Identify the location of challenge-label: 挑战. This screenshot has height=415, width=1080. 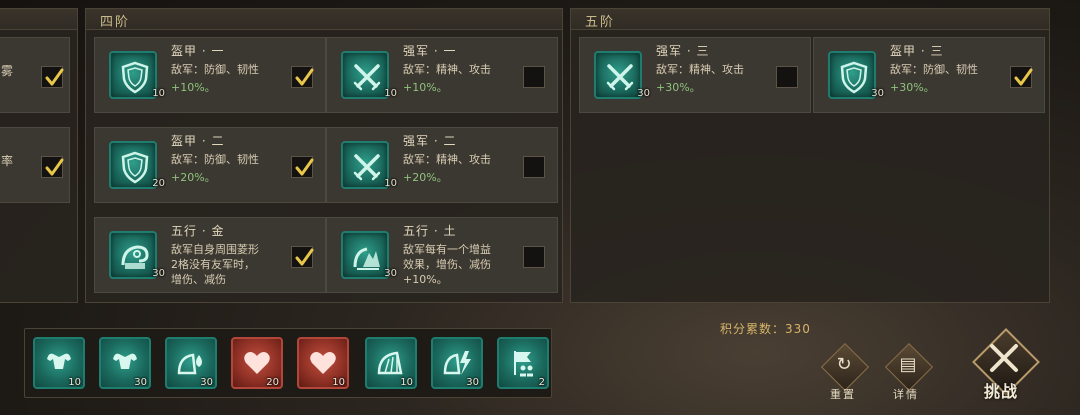
(1001, 391).